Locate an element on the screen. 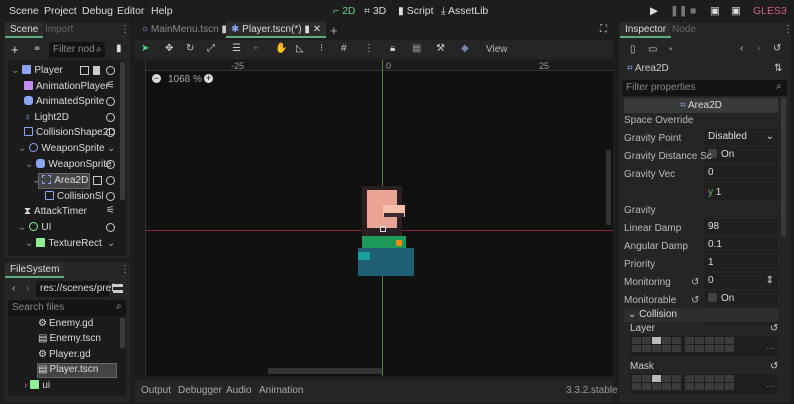 The height and width of the screenshot is (404, 794). folder-ui: › ui is located at coordinates (37, 386).